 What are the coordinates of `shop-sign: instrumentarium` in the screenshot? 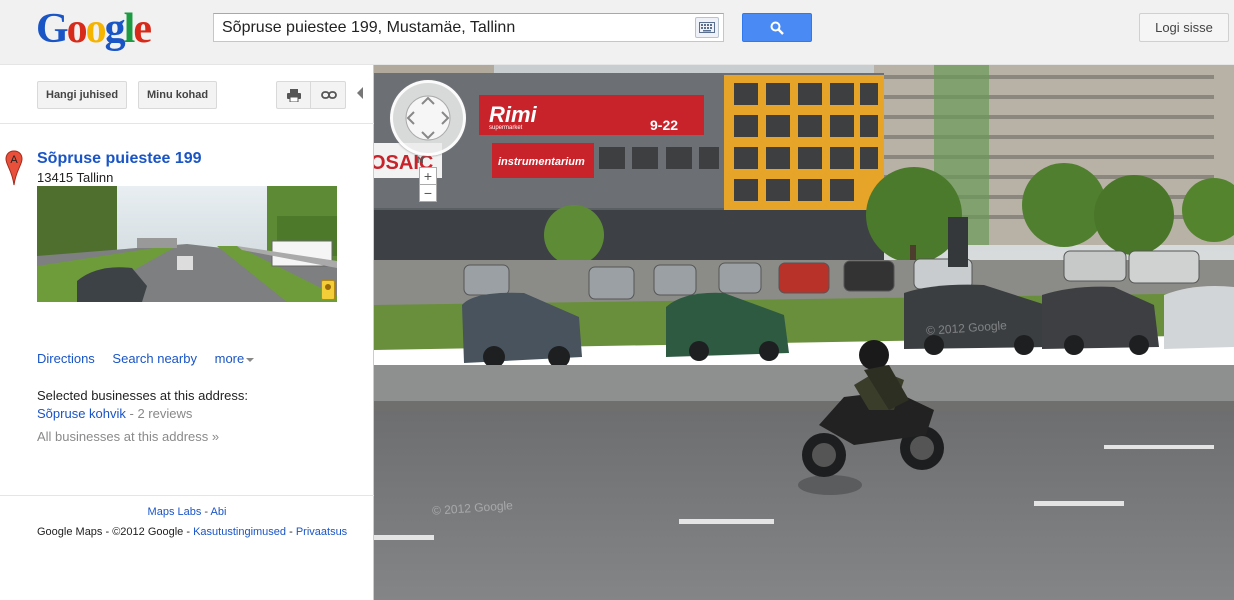 It's located at (541, 162).